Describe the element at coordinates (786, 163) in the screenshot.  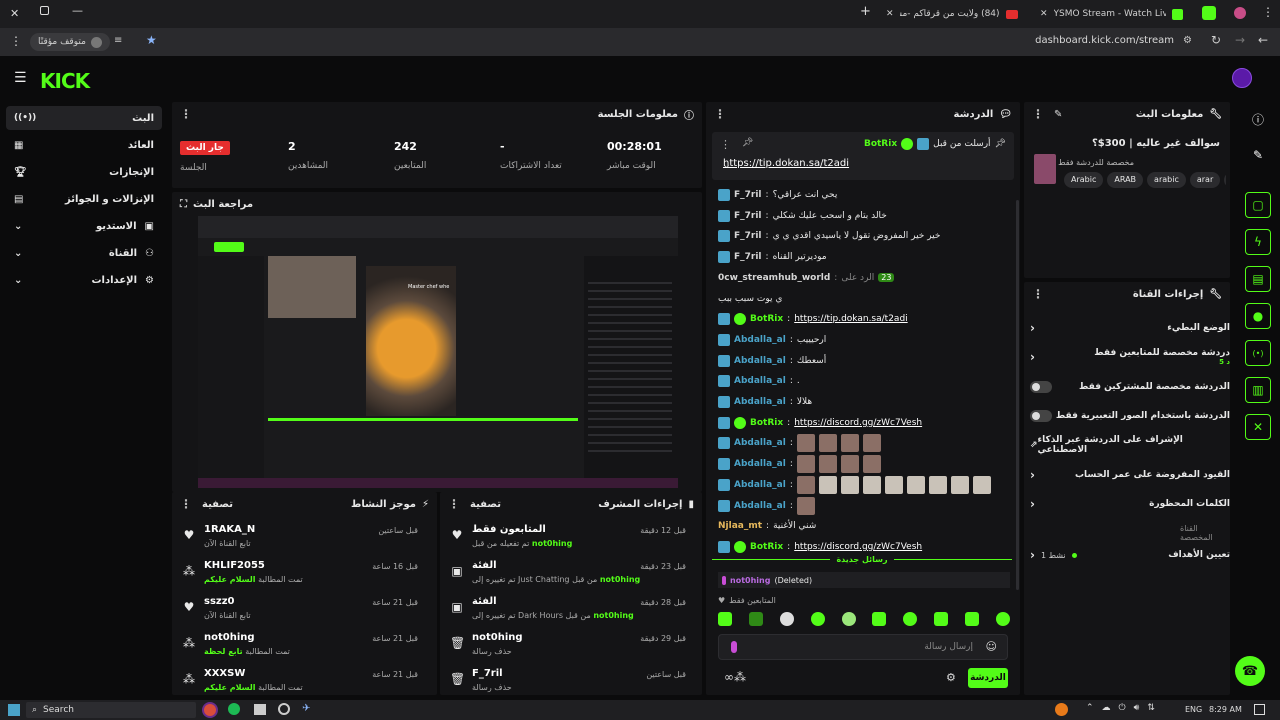
I see `pinned-link: https://tip.dokan.sa/t2adi` at that location.